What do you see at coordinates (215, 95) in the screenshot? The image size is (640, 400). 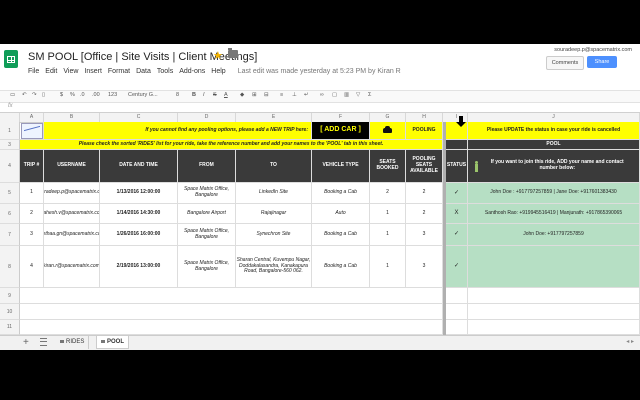 I see `strikethrough-button: S` at bounding box center [215, 95].